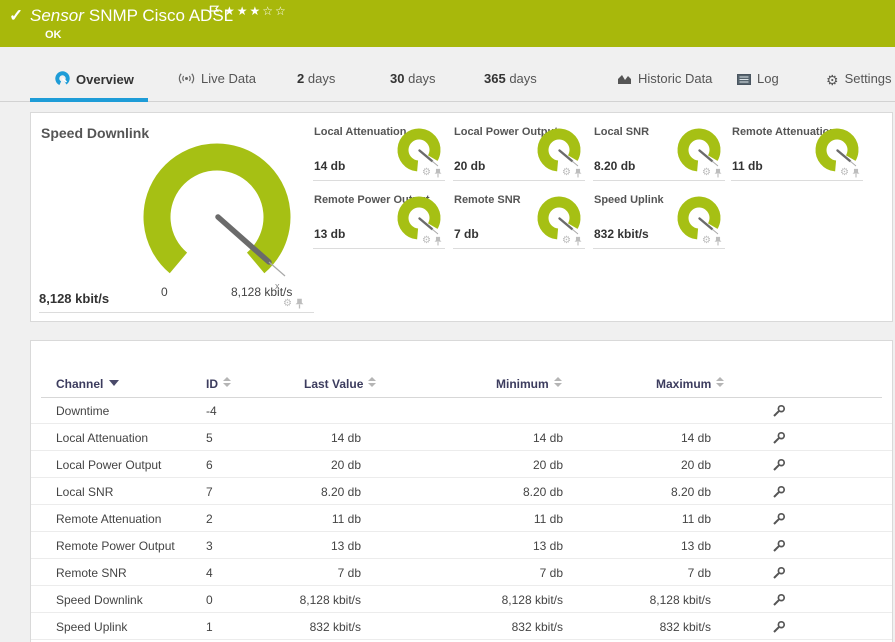 The image size is (895, 642). I want to click on status-badge: OK, so click(53, 35).